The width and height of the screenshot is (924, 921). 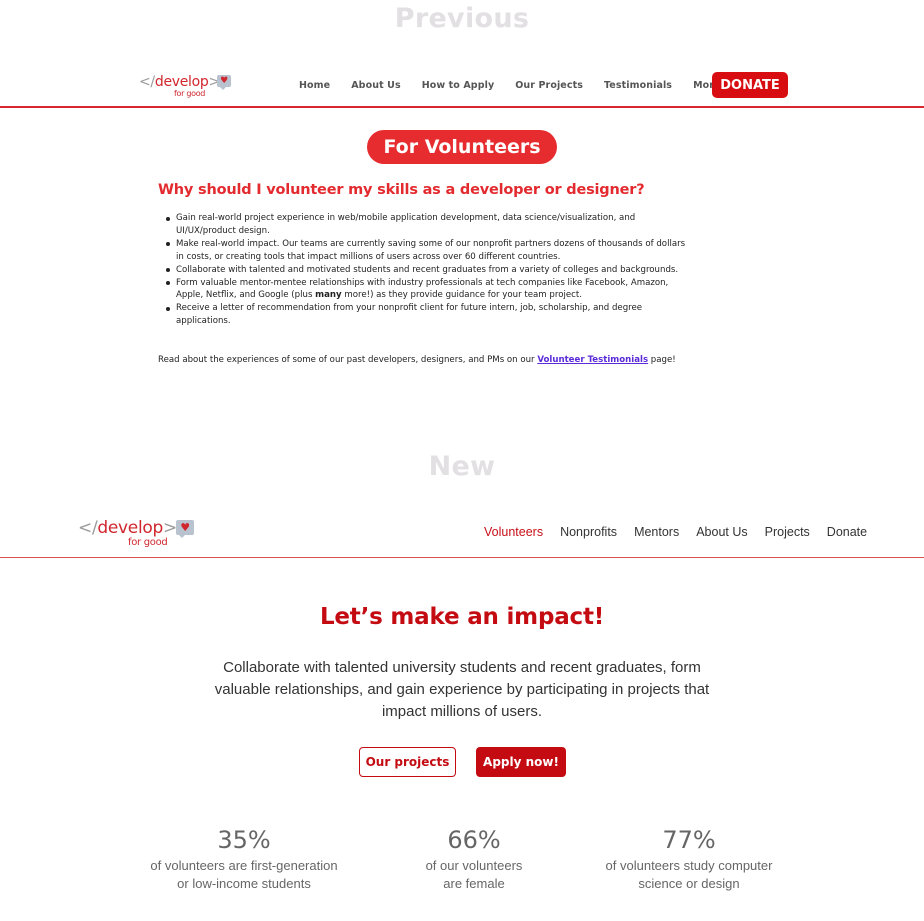 What do you see at coordinates (474, 883) in the screenshot?
I see `stat-line: are female` at bounding box center [474, 883].